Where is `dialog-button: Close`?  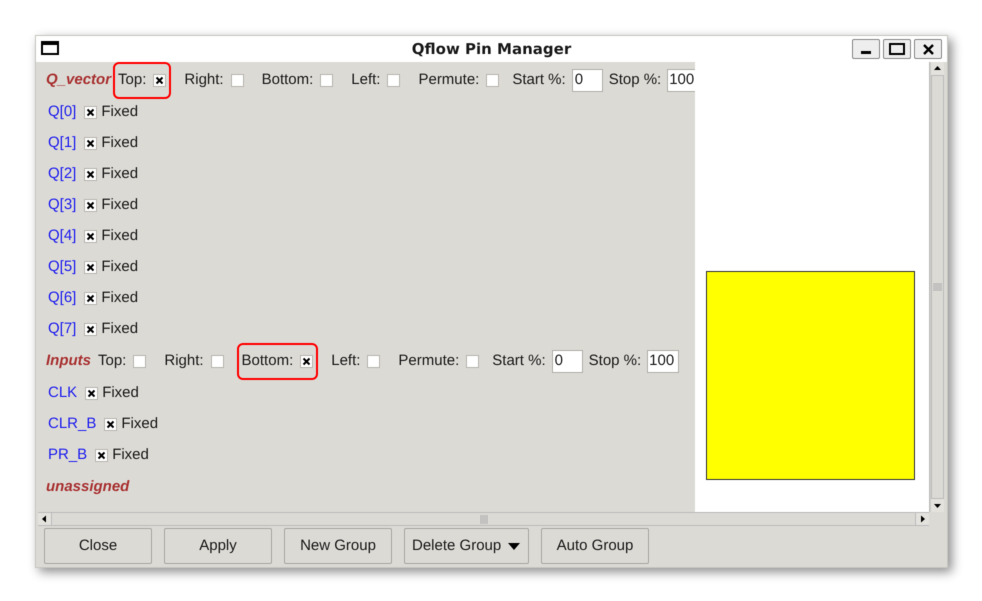
dialog-button: Close is located at coordinates (98, 546).